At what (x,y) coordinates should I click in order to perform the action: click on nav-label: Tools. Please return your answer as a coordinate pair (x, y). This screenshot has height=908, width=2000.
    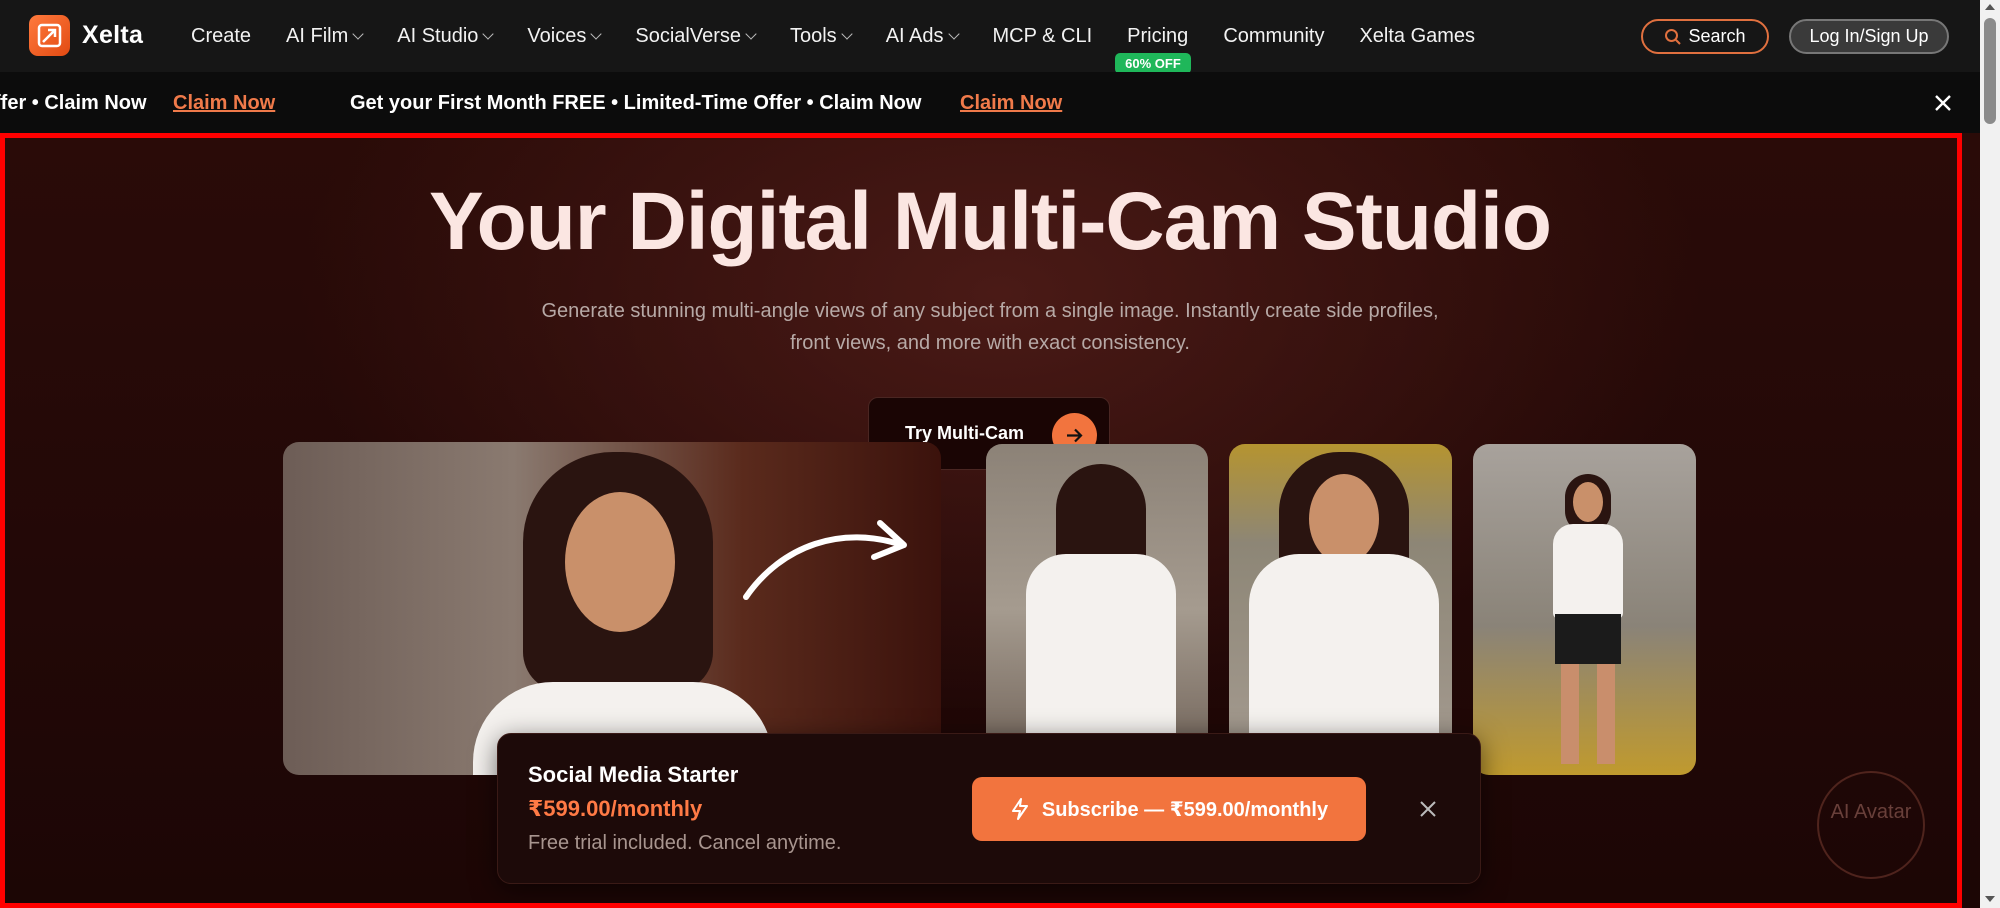
    Looking at the image, I should click on (813, 35).